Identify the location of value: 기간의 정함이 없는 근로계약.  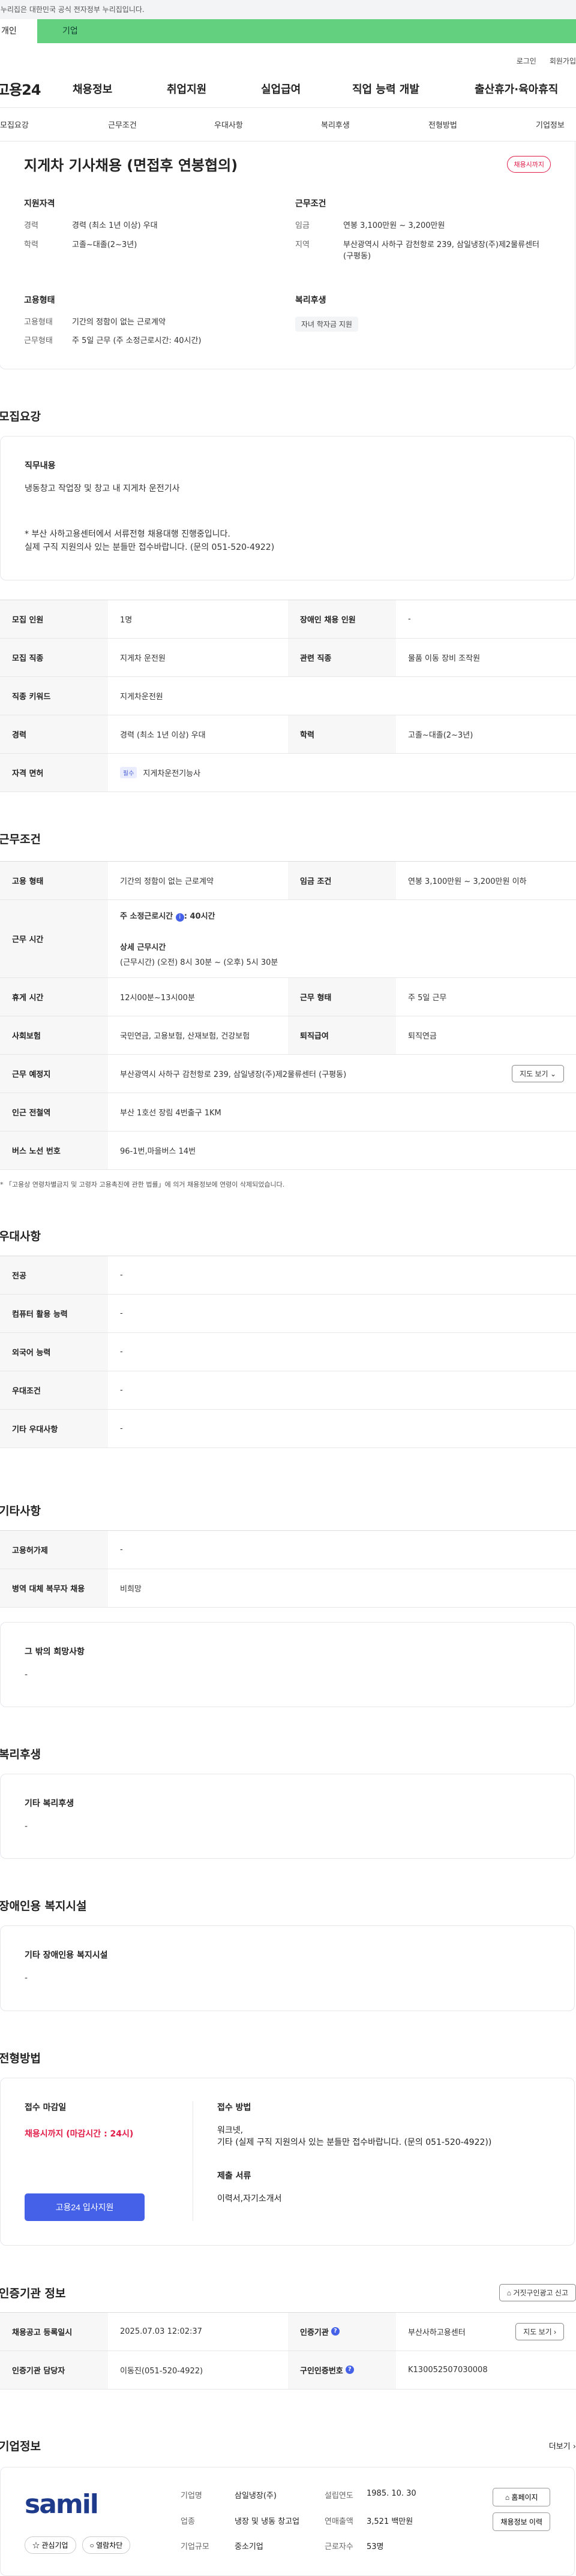
(119, 322).